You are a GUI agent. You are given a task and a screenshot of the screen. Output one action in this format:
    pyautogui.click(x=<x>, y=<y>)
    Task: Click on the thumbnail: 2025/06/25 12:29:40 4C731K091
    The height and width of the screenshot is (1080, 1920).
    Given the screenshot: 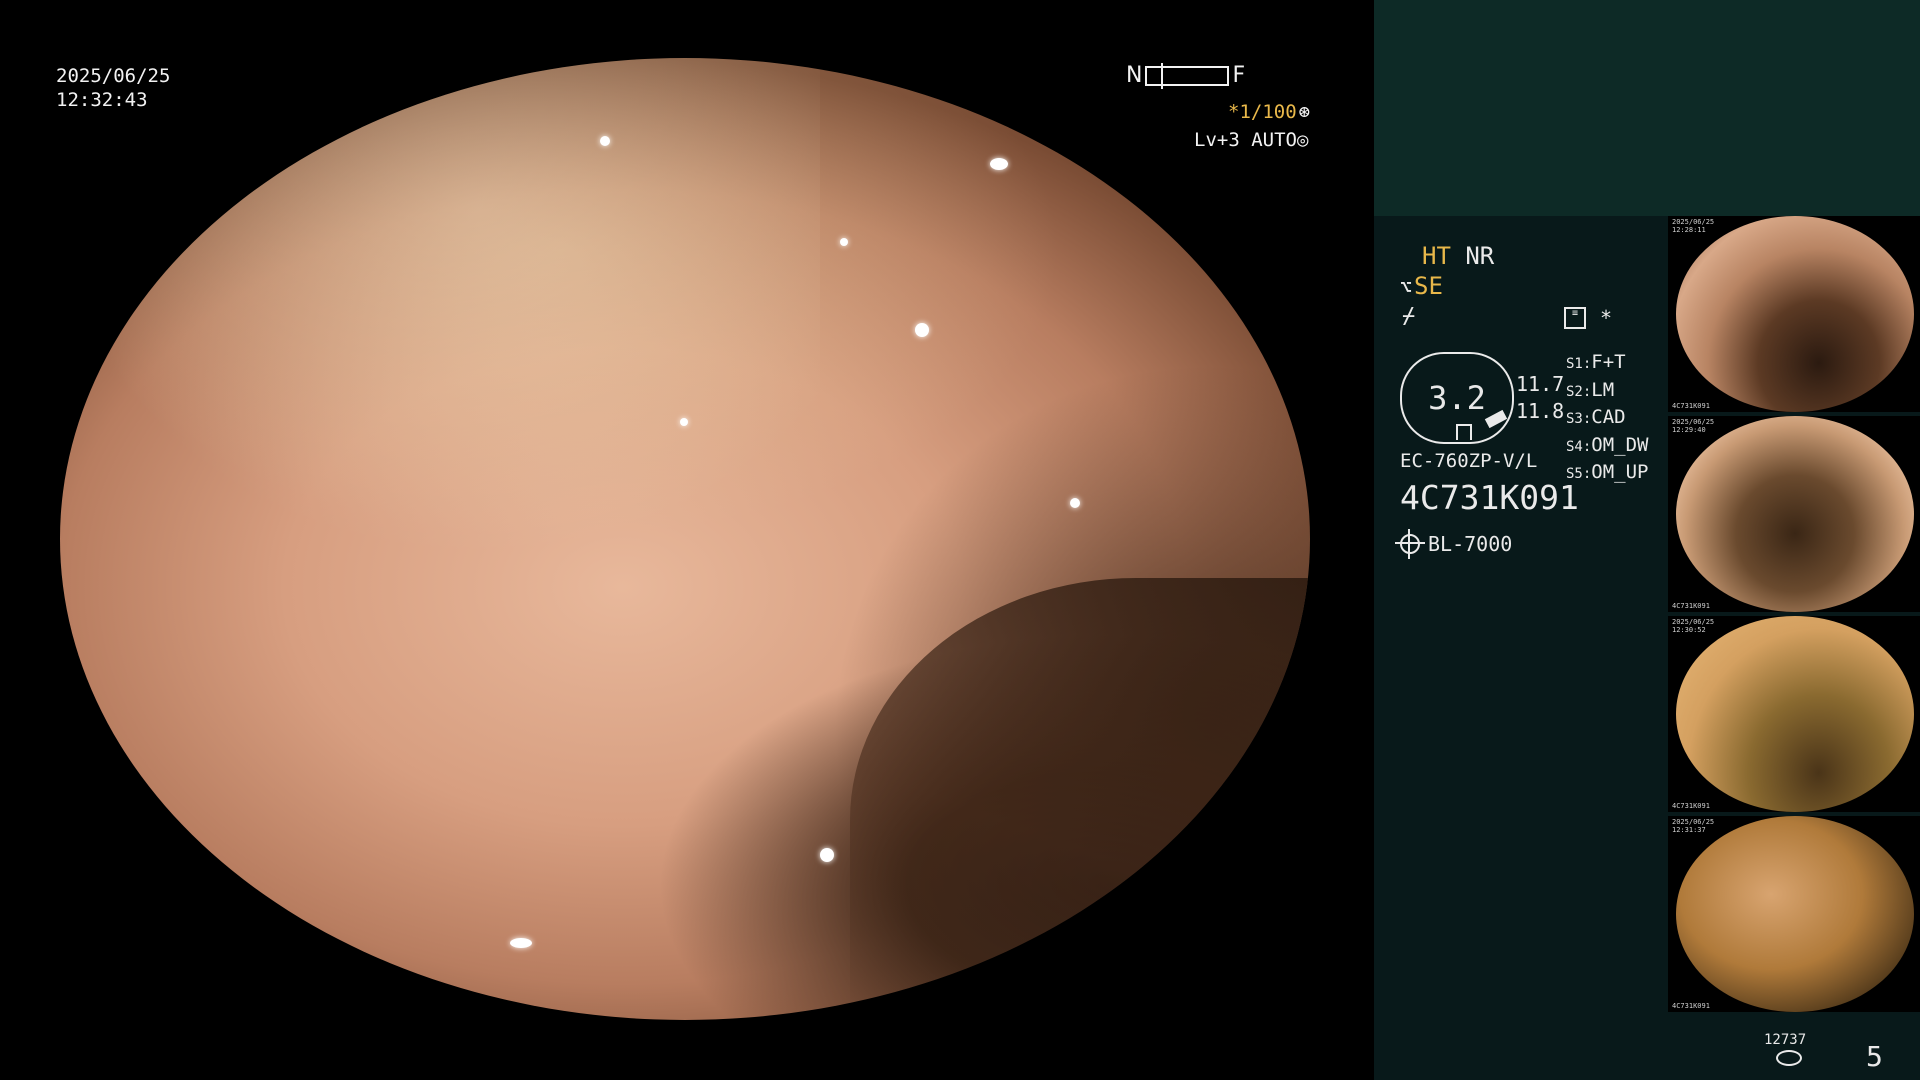 What is the action you would take?
    pyautogui.click(x=1794, y=514)
    